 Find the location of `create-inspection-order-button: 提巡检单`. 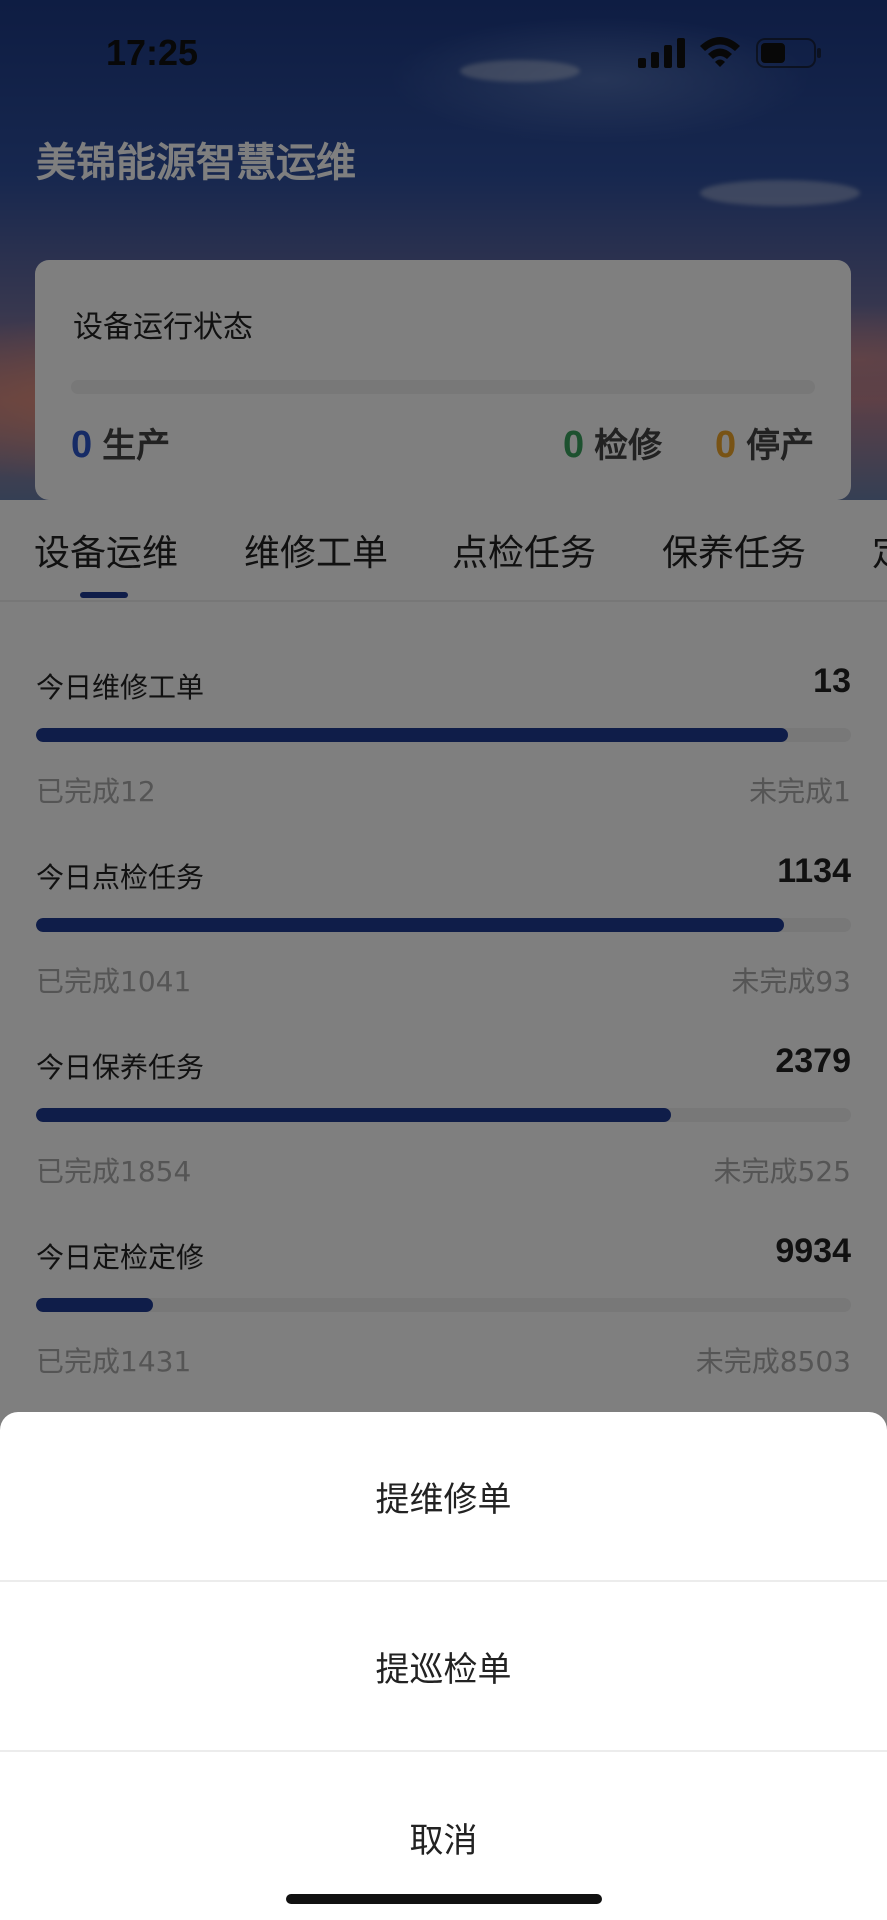

create-inspection-order-button: 提巡检单 is located at coordinates (443, 1667).